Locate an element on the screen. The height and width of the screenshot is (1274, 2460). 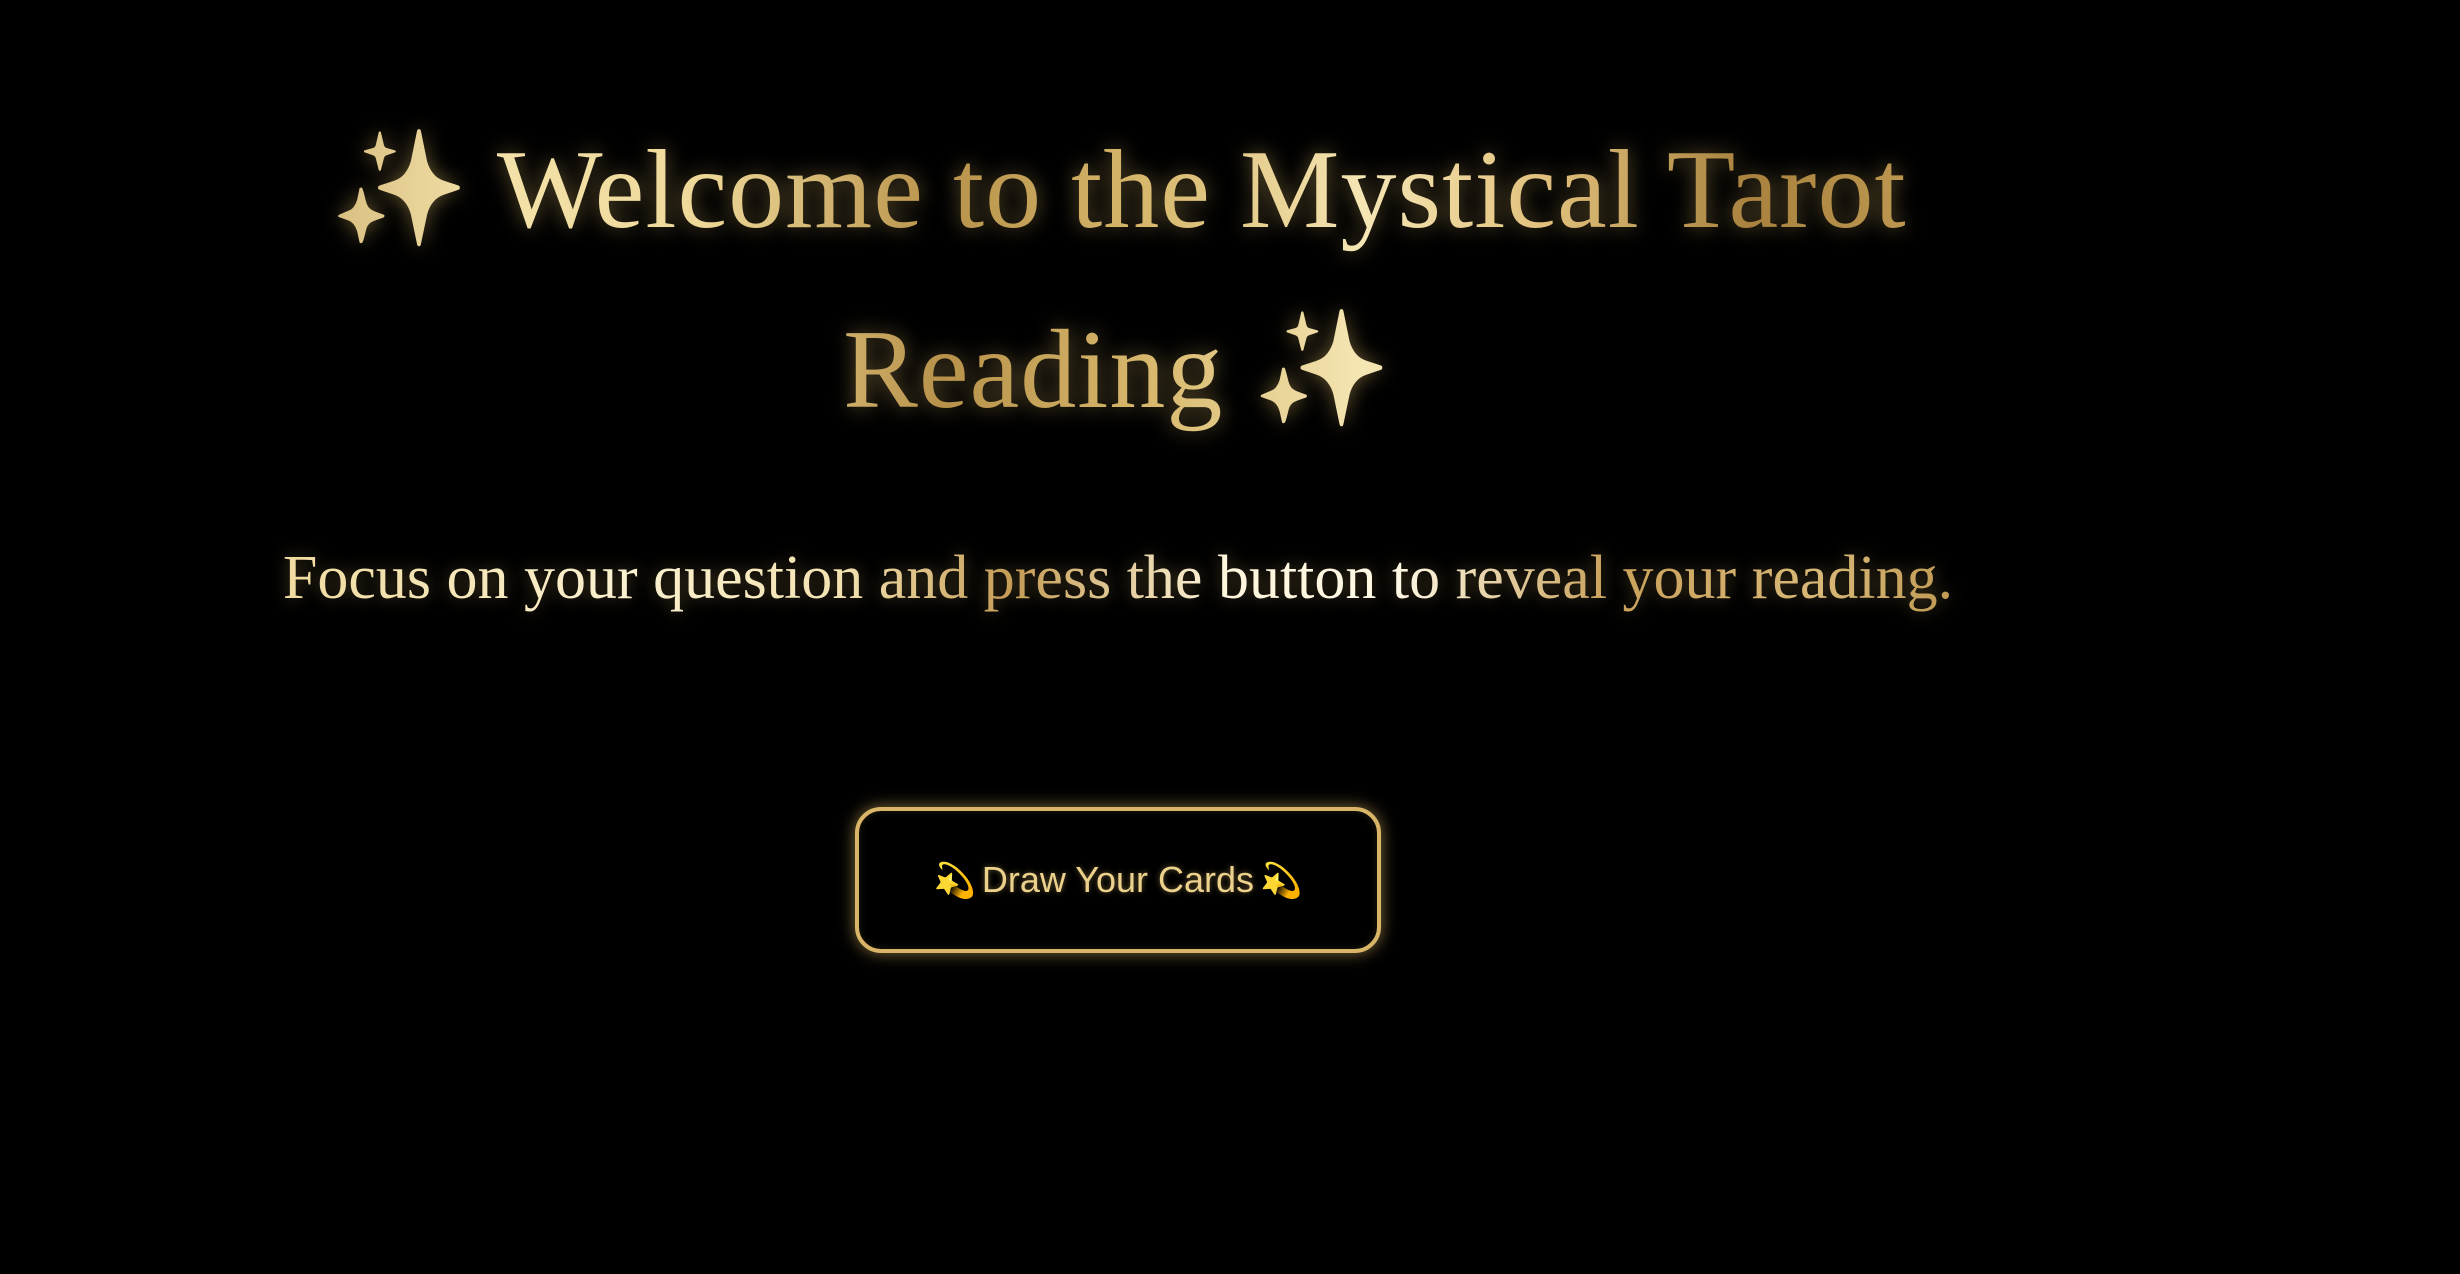
draw-cards-label: Draw Your Cards is located at coordinates (1118, 879).